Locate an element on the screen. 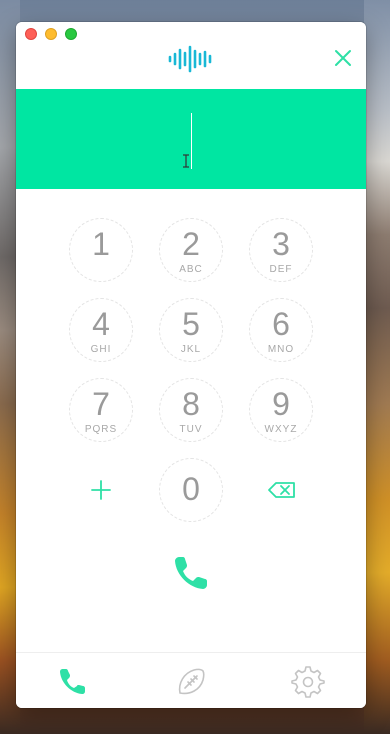  window-maximize-button is located at coordinates (71, 34).